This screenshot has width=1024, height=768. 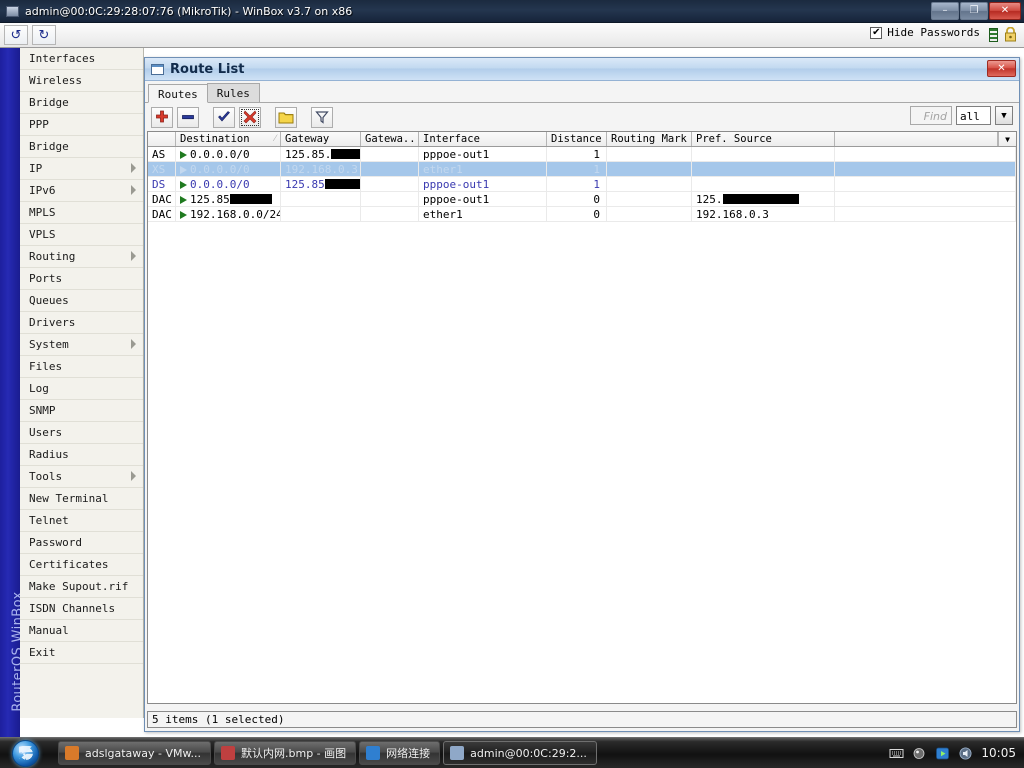 What do you see at coordinates (965, 753) in the screenshot?
I see `volume-icon` at bounding box center [965, 753].